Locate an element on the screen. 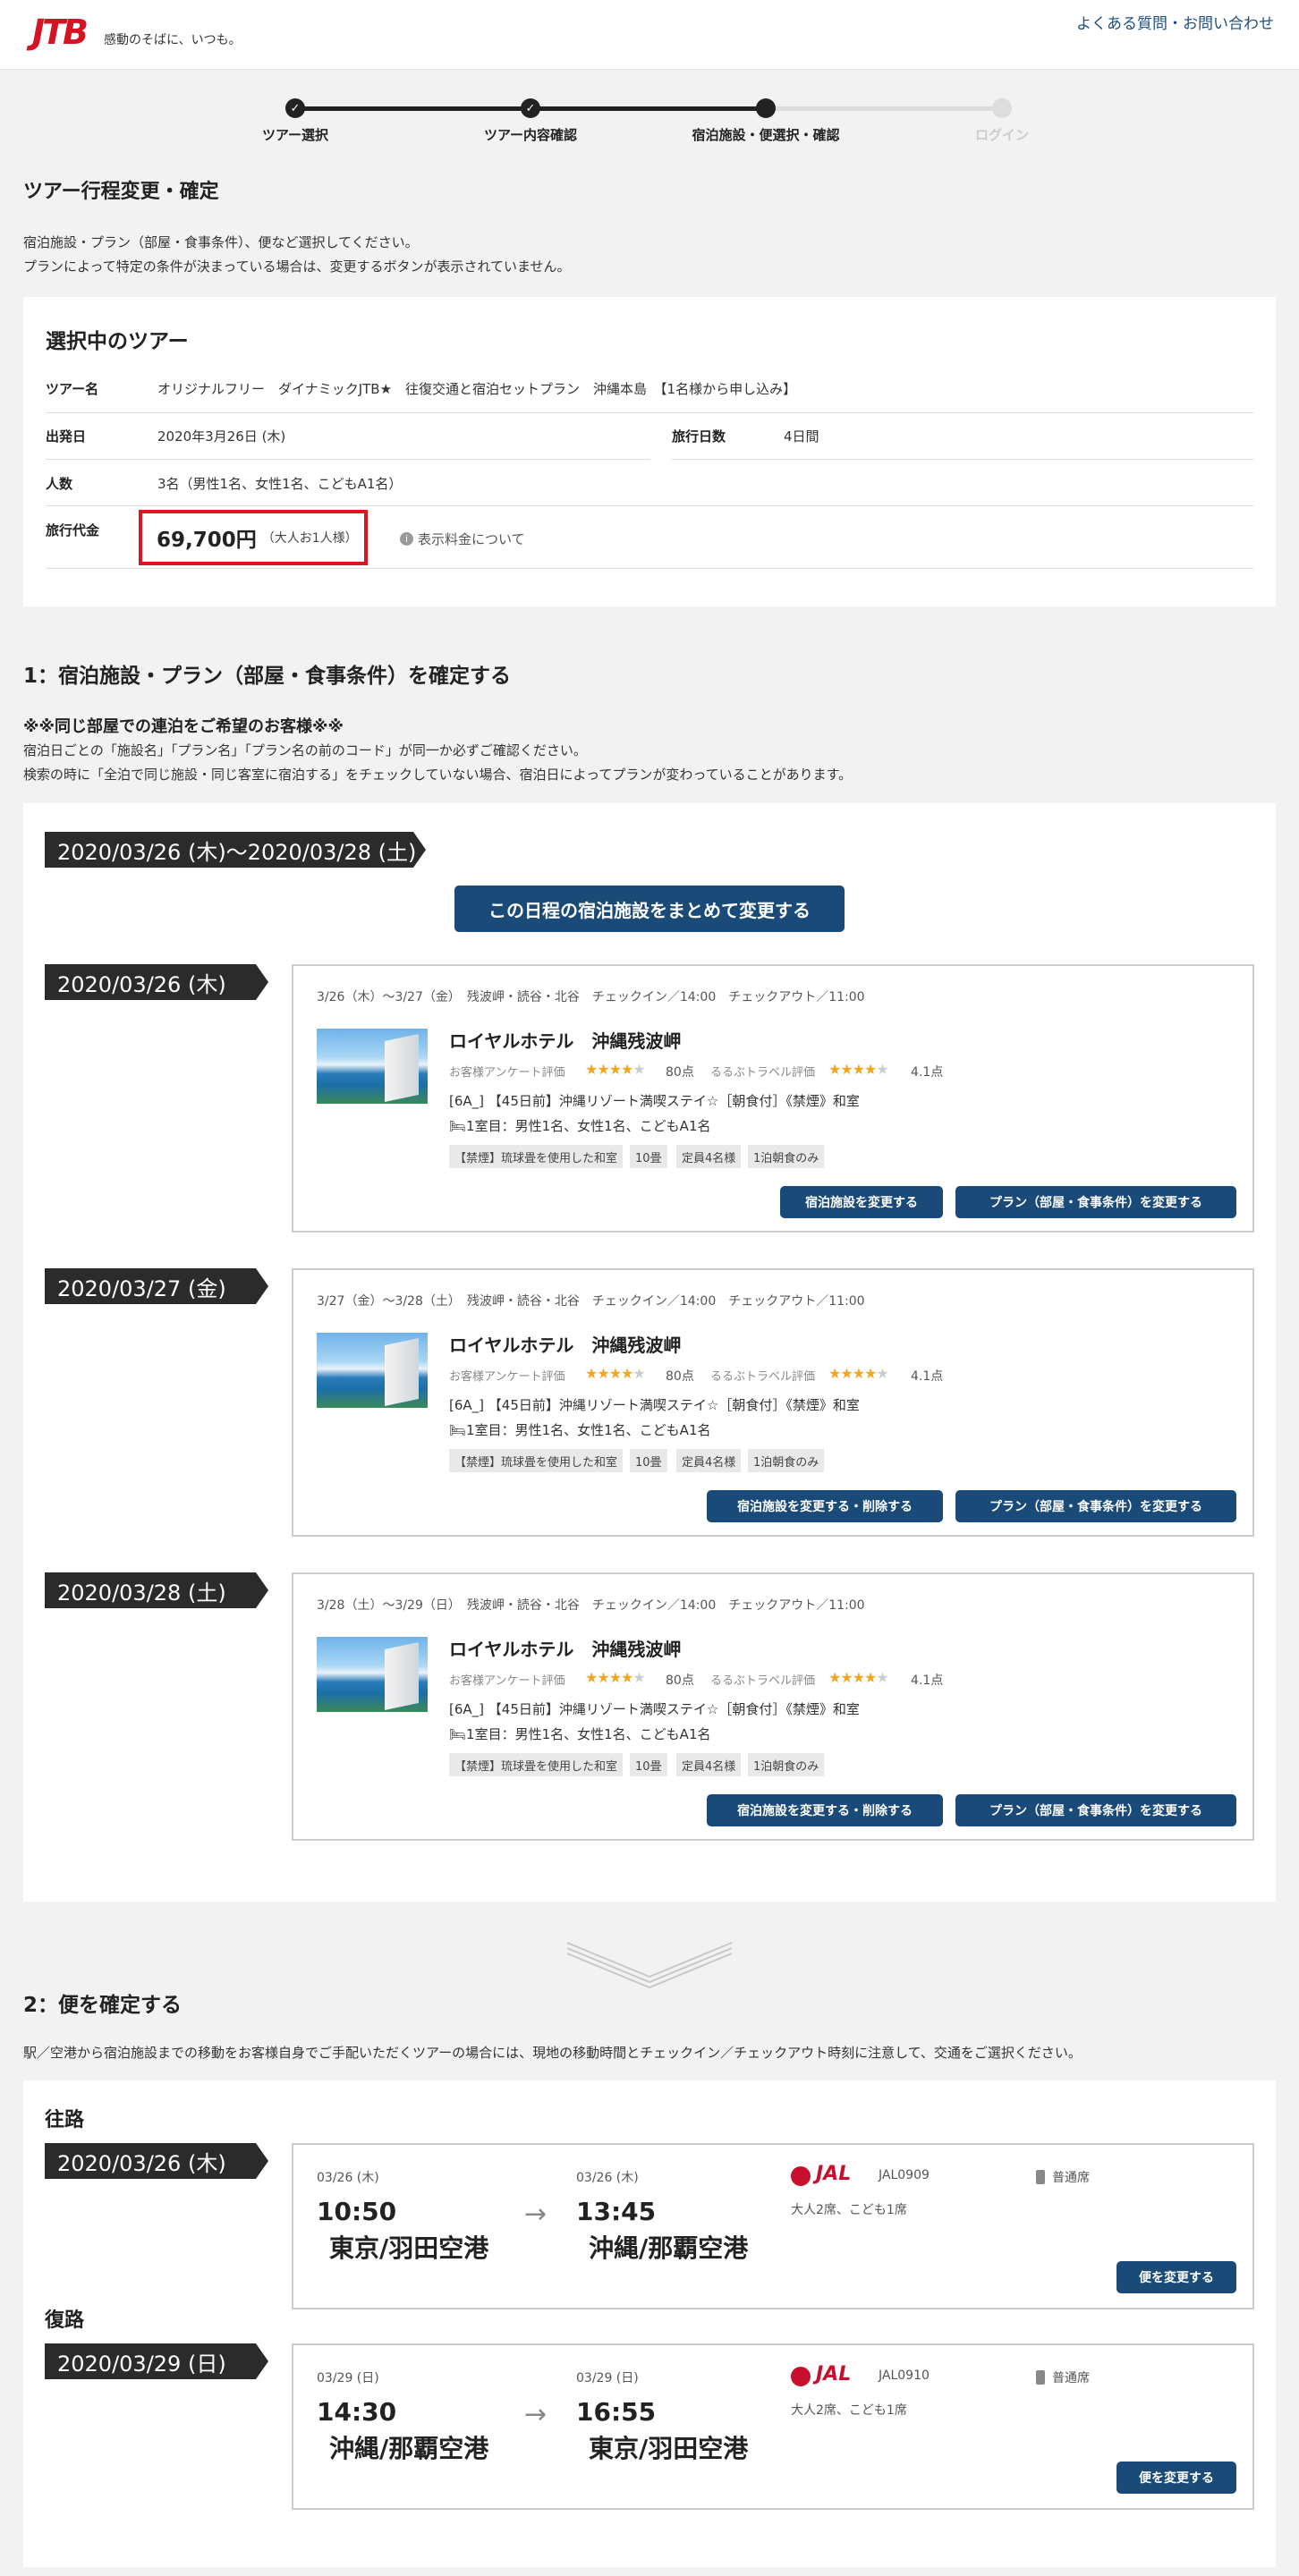  people-count: 3名（男性1名、女性1名、こどもA1名） is located at coordinates (280, 484).